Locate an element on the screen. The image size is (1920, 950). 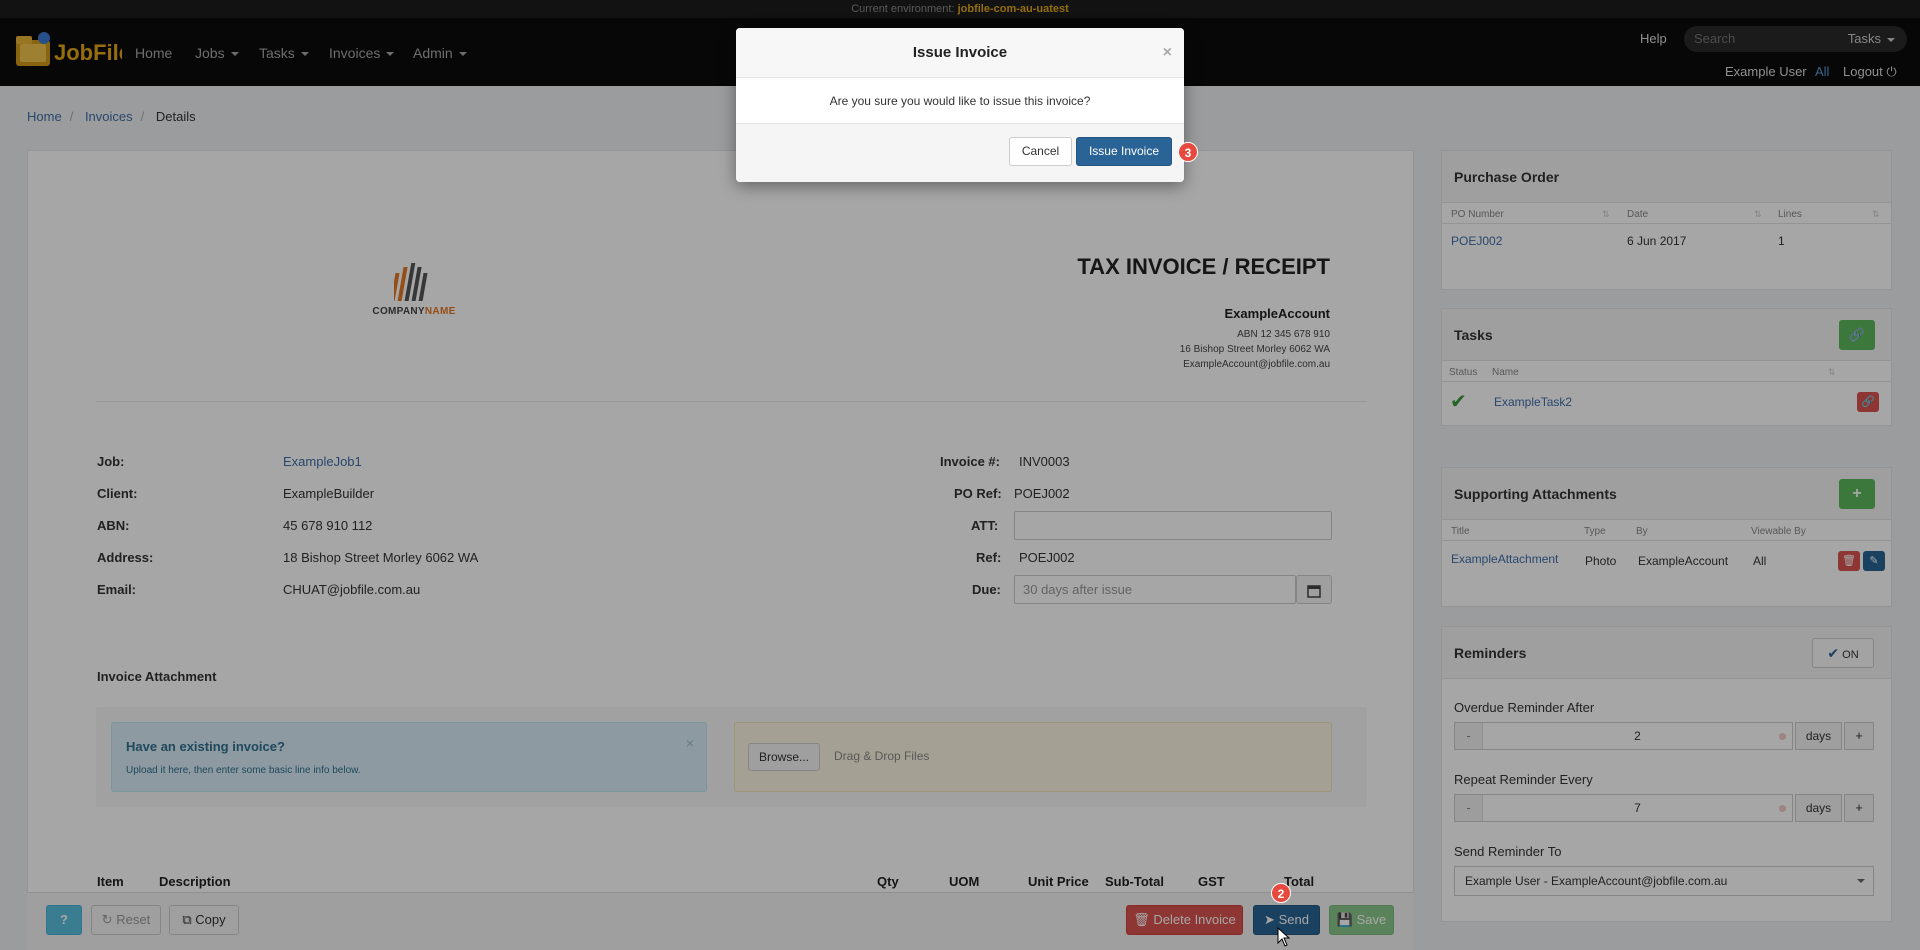
step-badge-3: 3 is located at coordinates (1188, 152).